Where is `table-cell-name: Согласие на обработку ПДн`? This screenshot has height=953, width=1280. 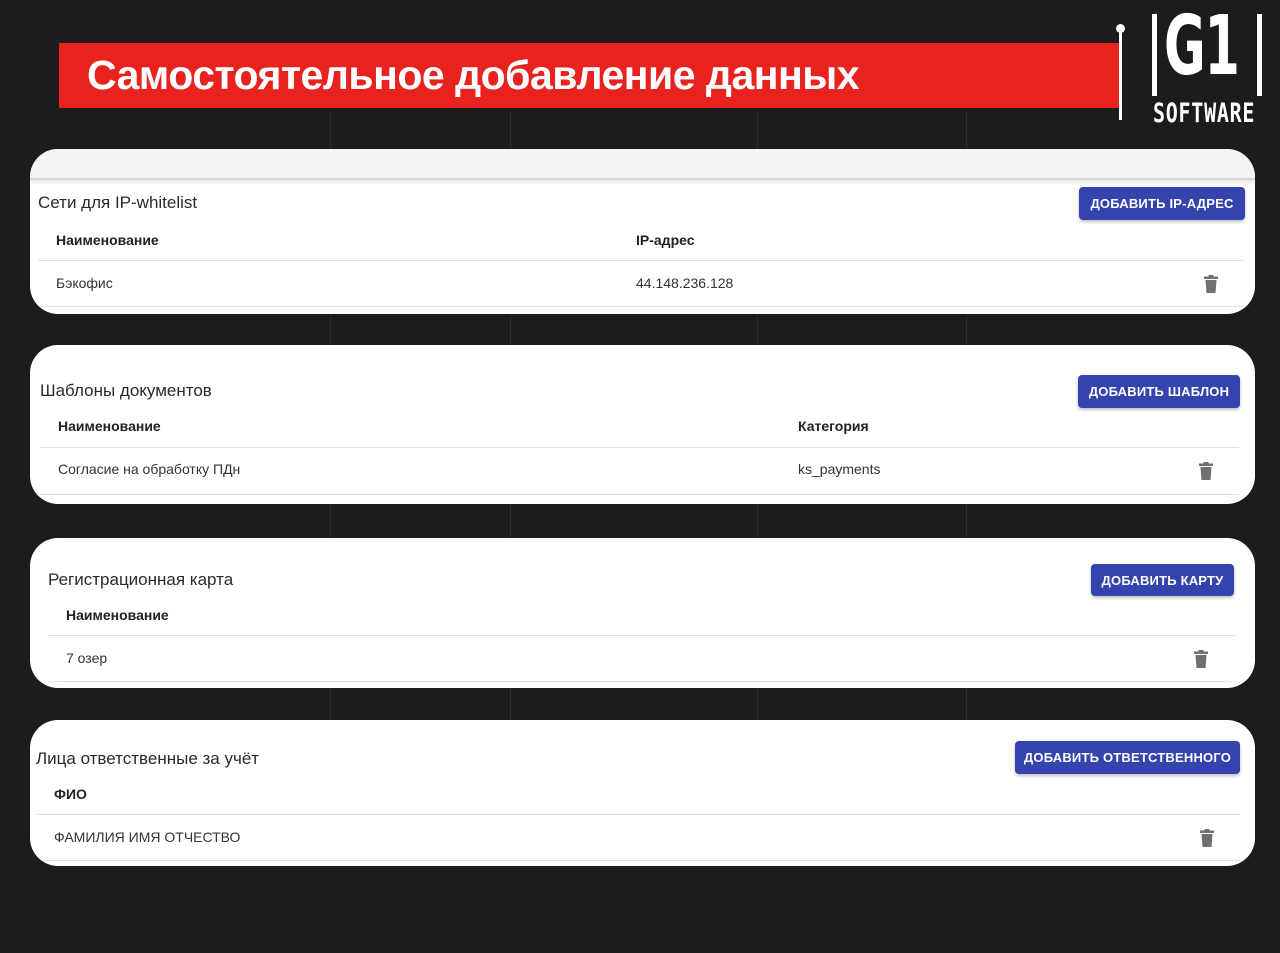 table-cell-name: Согласие на обработку ПДн is located at coordinates (149, 469).